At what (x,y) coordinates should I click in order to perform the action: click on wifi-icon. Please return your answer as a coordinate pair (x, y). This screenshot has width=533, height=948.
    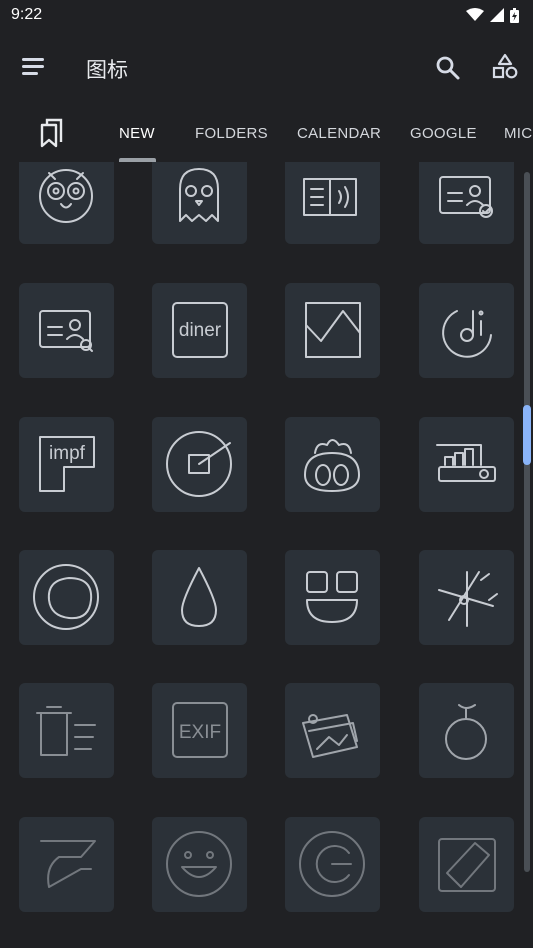
    Looking at the image, I should click on (475, 14).